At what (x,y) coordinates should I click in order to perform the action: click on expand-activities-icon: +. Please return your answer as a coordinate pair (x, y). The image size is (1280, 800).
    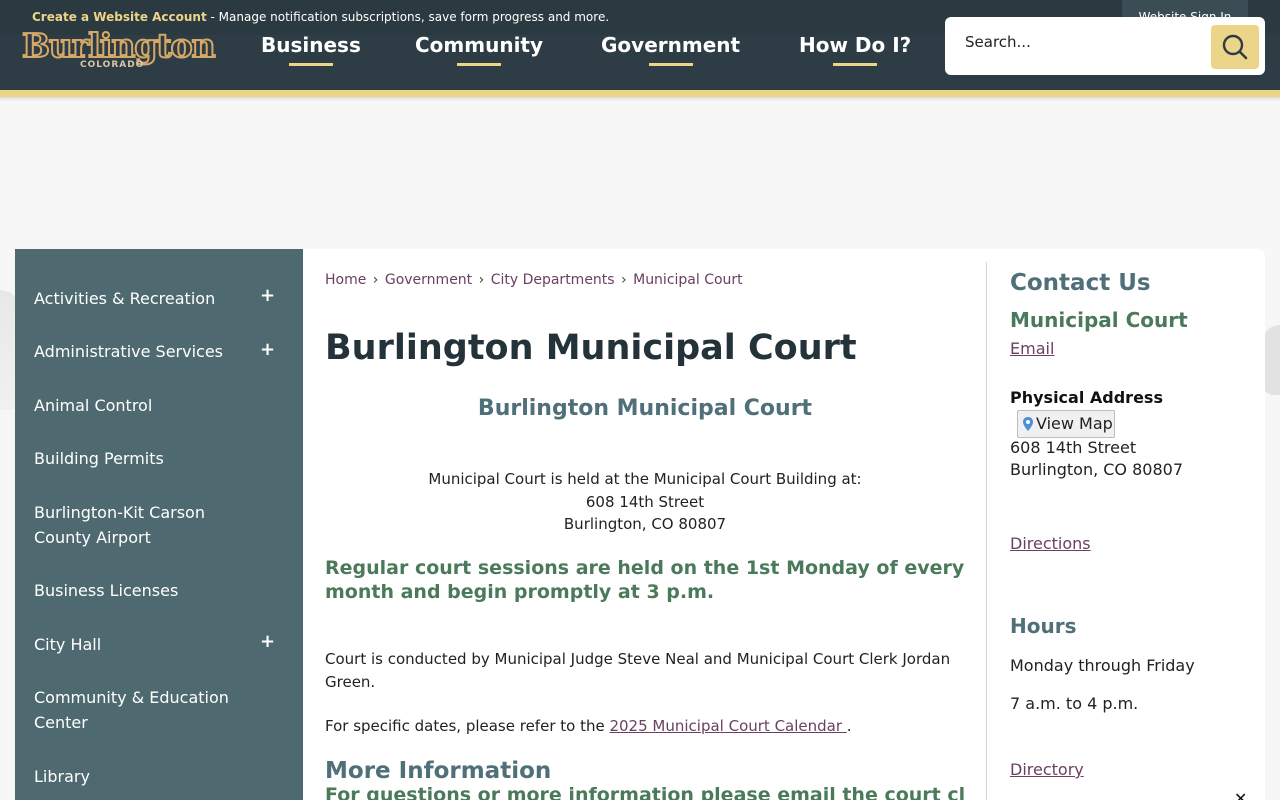
    Looking at the image, I should click on (267, 296).